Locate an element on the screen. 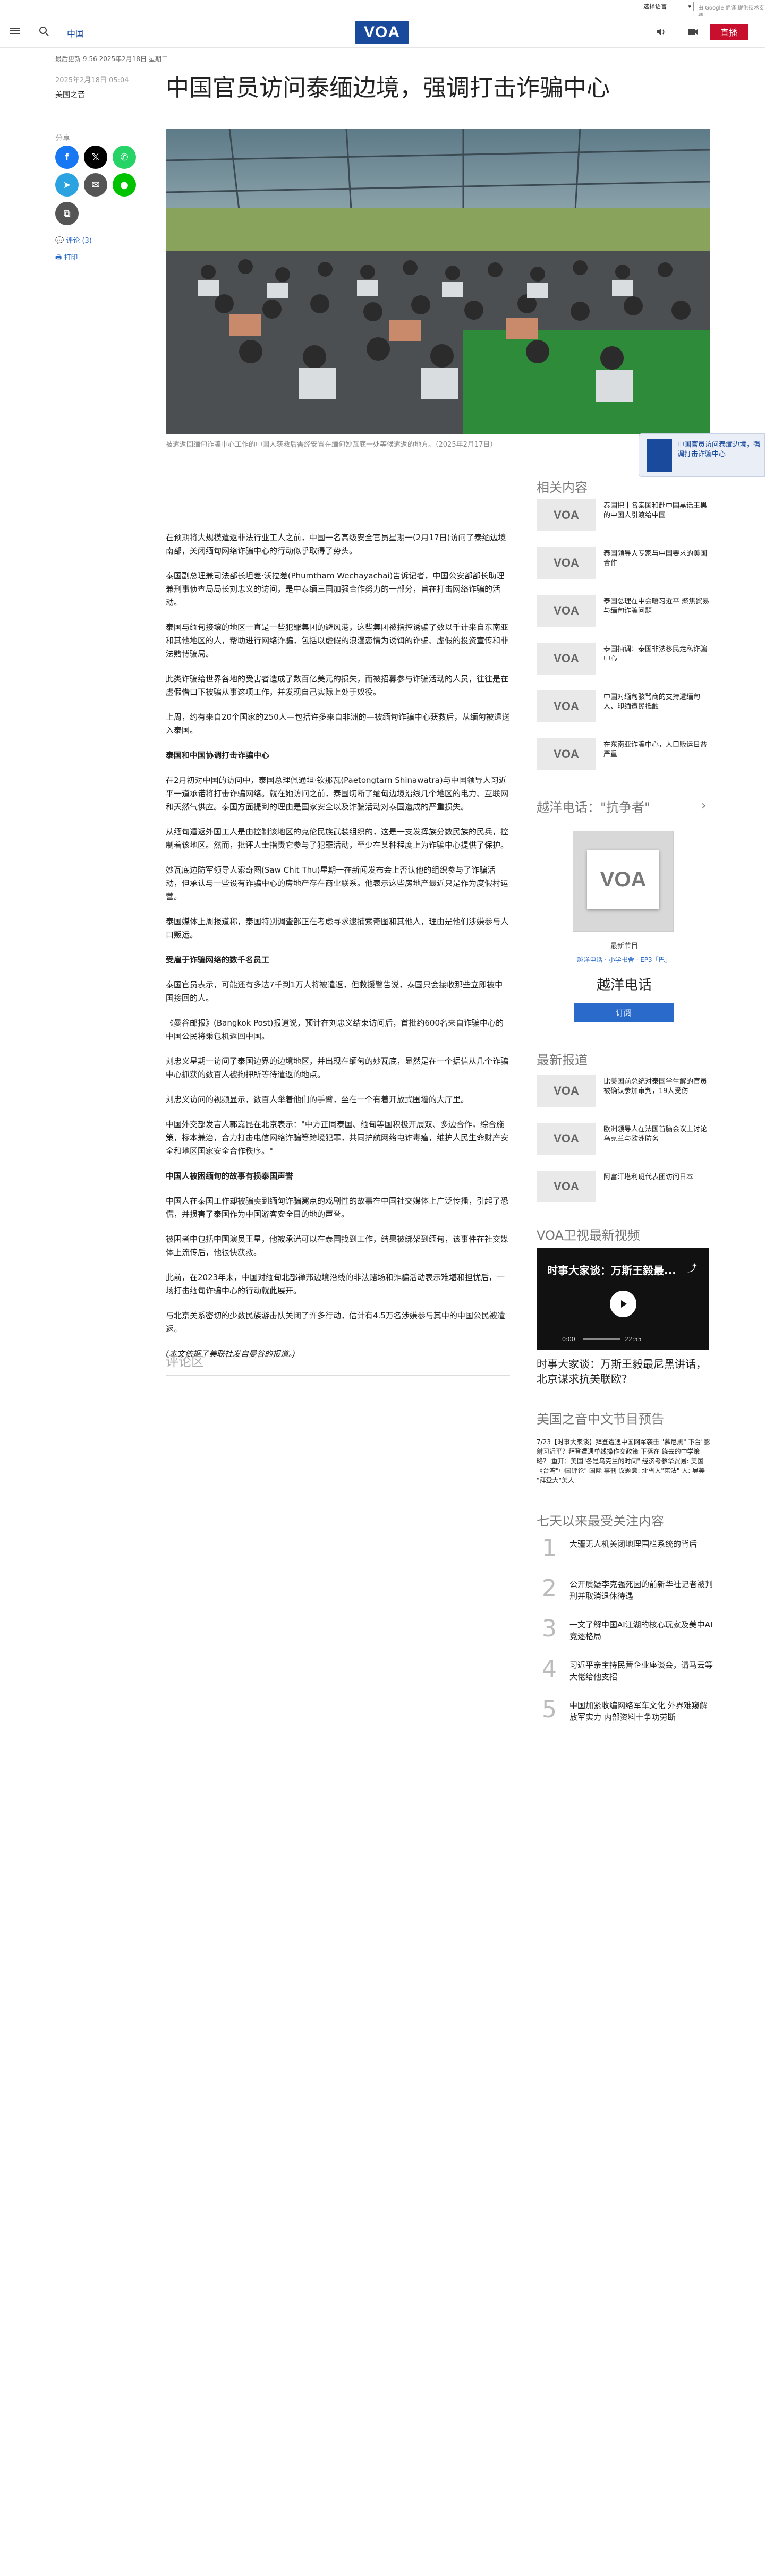  floating-article-card: 中国官员访问泰缅边境，强调打击诈骗中心 is located at coordinates (702, 455).